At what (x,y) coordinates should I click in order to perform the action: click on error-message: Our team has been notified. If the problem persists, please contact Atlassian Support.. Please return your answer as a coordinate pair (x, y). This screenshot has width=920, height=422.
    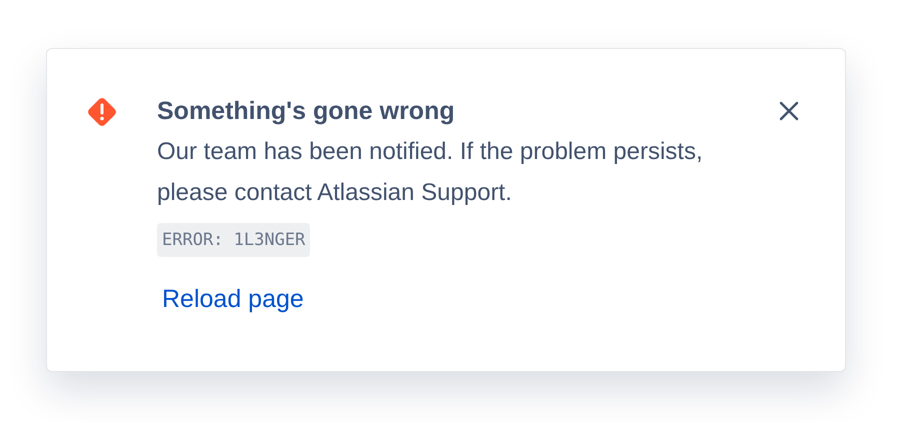
    Looking at the image, I should click on (430, 172).